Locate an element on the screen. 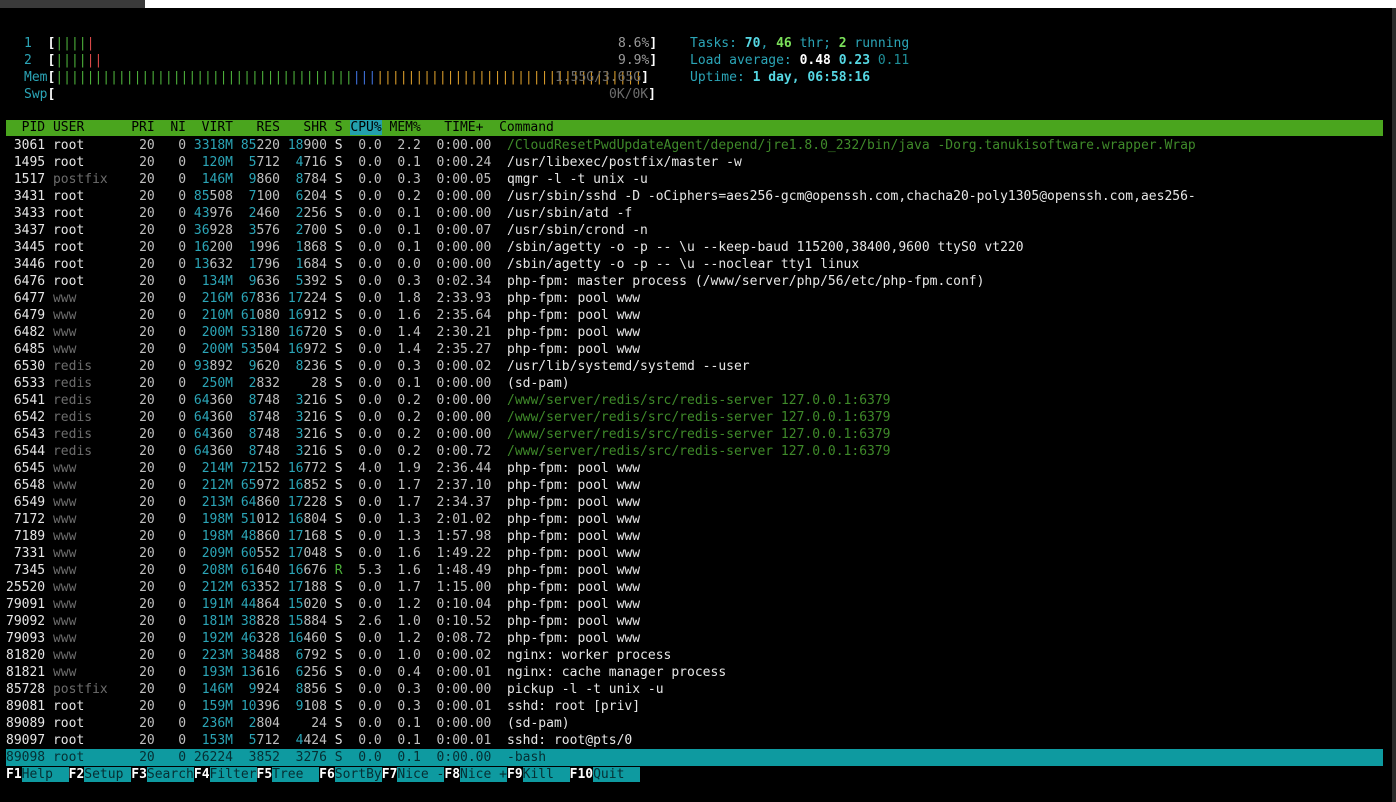  cpu-cell: 0.0 is located at coordinates (366, 638).